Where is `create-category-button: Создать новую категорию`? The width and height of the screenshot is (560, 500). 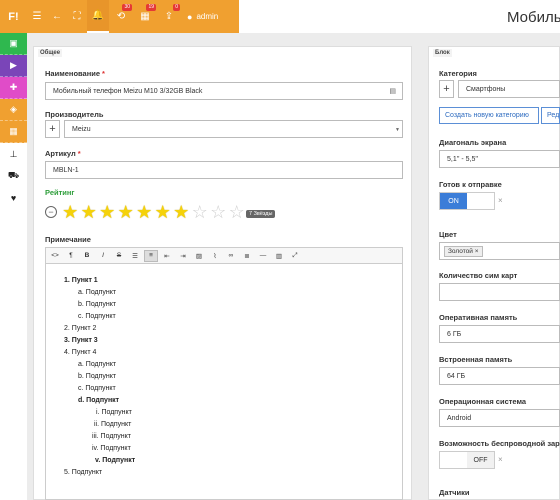
create-category-button: Создать новую категорию is located at coordinates (489, 115).